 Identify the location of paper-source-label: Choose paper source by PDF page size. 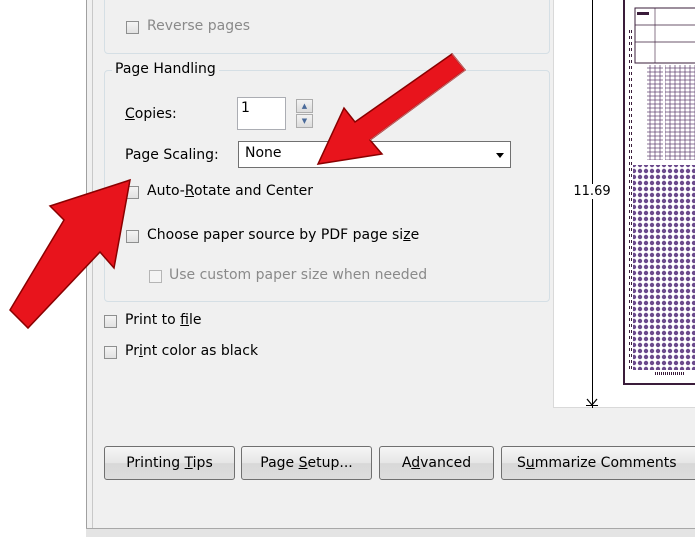
(283, 235).